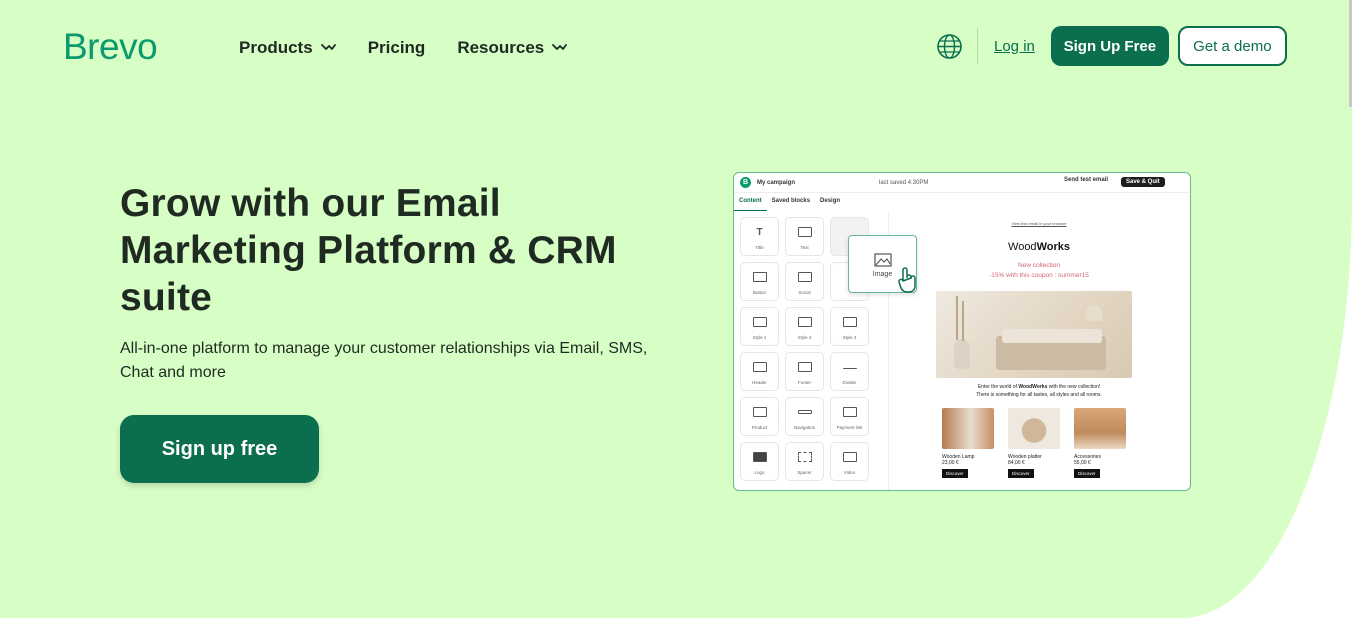 This screenshot has width=1352, height=641. Describe the element at coordinates (1232, 46) in the screenshot. I see `get-demo-button: Get a demo` at that location.